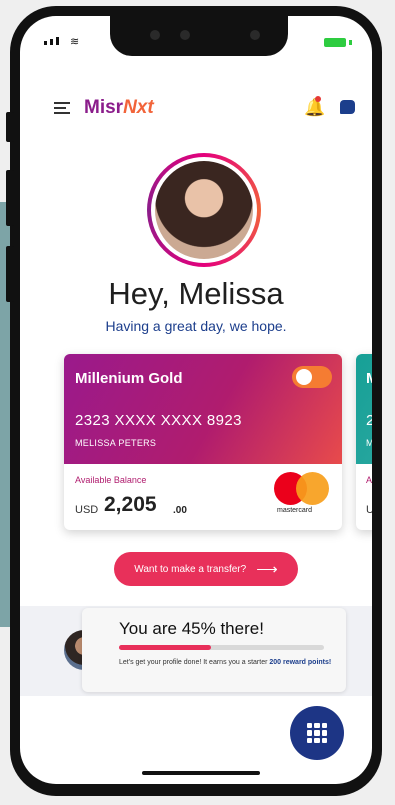  I want to click on grid-icon, so click(317, 733).